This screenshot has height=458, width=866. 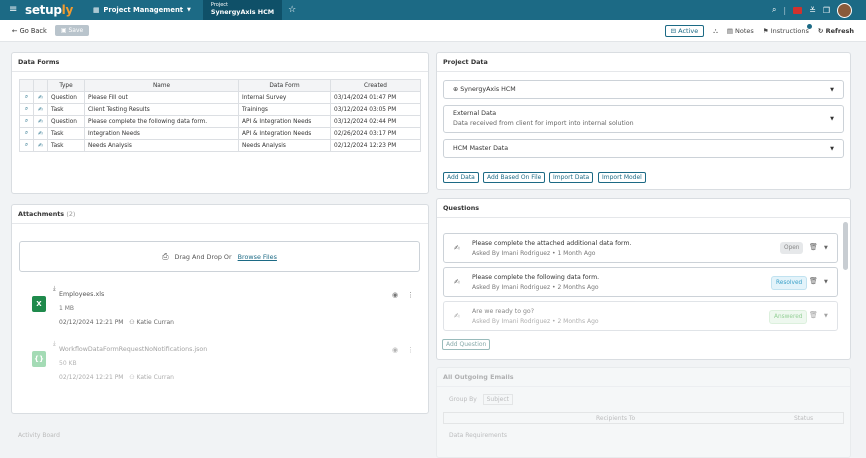 What do you see at coordinates (461, 177) in the screenshot?
I see `add-data-button: Add Data` at bounding box center [461, 177].